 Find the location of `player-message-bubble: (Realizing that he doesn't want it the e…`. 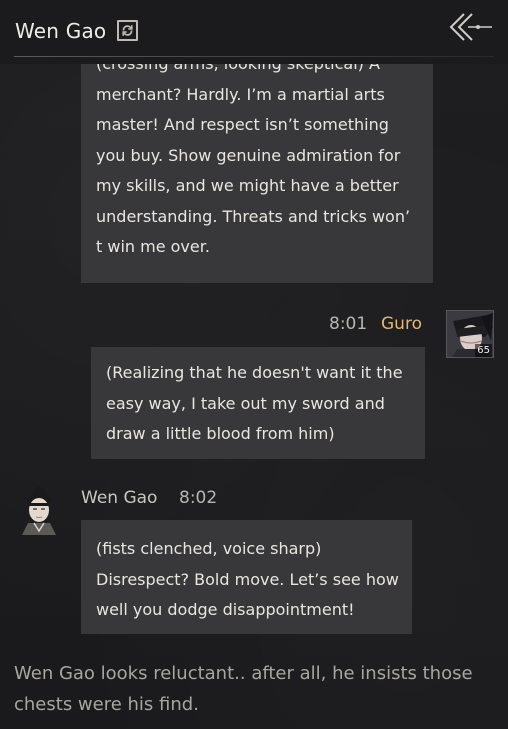

player-message-bubble: (Realizing that he doesn't want it the e… is located at coordinates (258, 403).